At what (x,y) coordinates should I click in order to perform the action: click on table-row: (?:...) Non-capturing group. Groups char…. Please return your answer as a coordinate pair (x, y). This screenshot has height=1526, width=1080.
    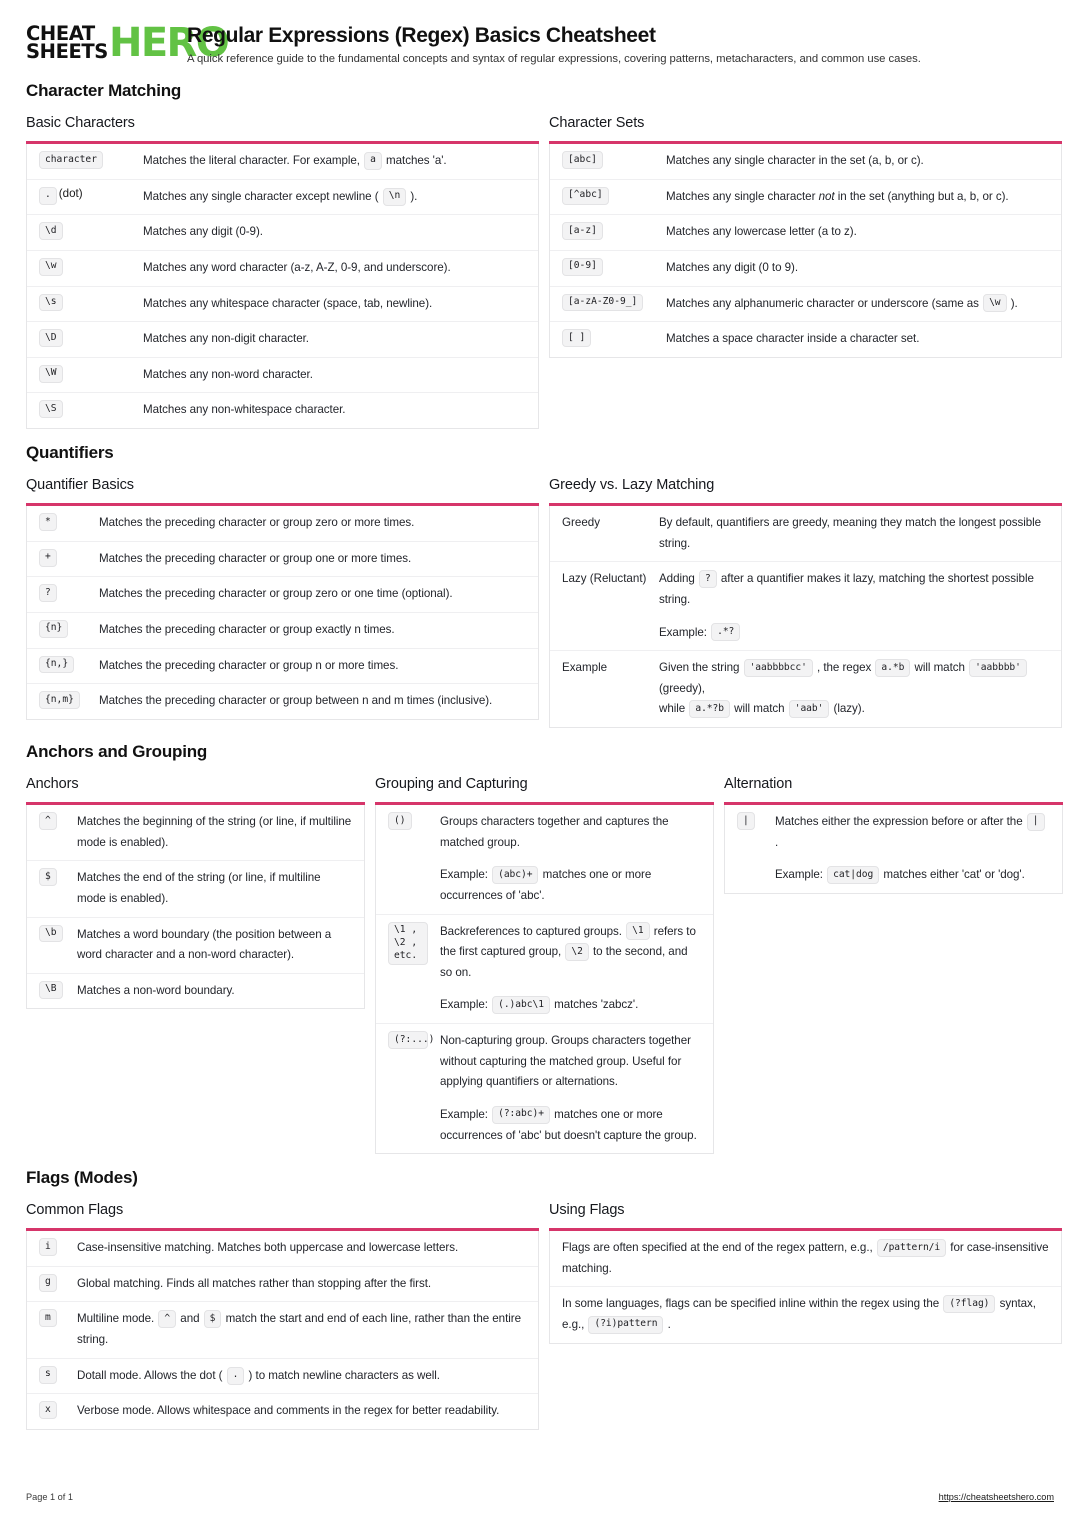
    Looking at the image, I should click on (544, 1088).